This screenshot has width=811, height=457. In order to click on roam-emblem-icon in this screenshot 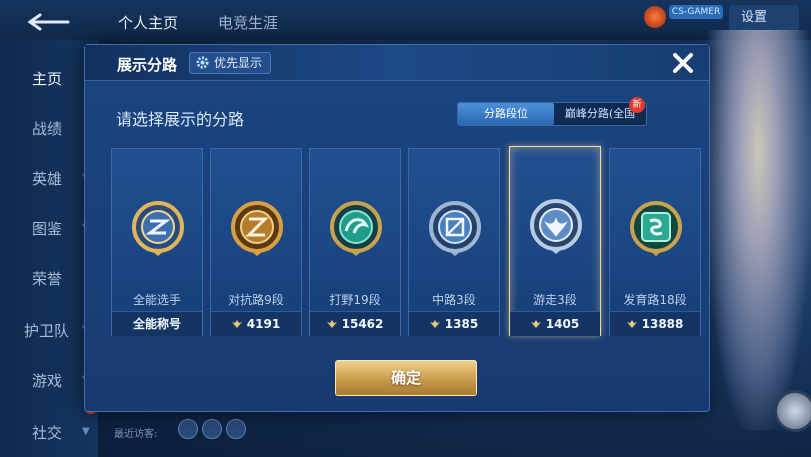, I will do `click(556, 226)`.